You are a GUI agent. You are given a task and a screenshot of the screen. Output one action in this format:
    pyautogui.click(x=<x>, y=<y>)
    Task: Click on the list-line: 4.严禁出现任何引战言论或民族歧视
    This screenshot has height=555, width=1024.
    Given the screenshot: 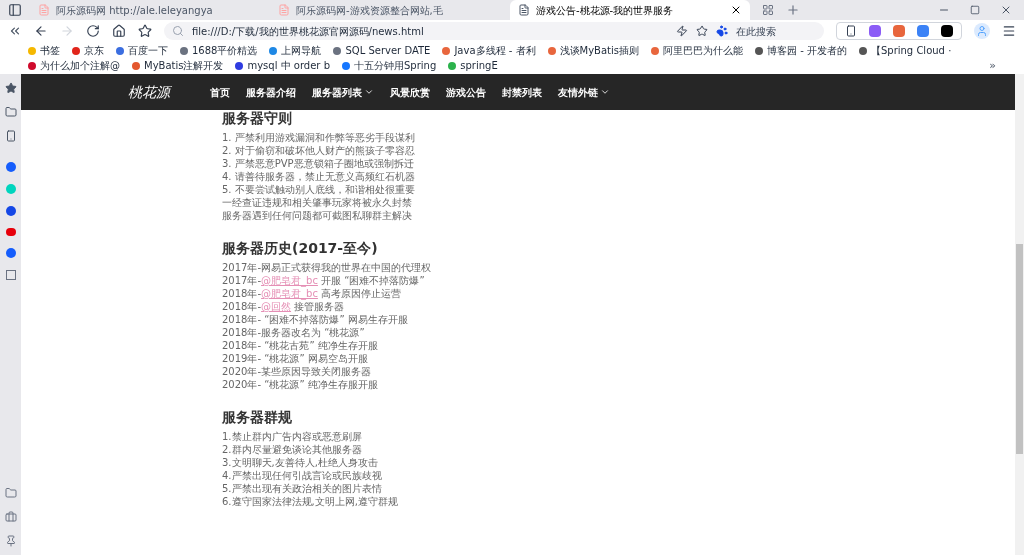 What is the action you would take?
    pyautogui.click(x=302, y=475)
    